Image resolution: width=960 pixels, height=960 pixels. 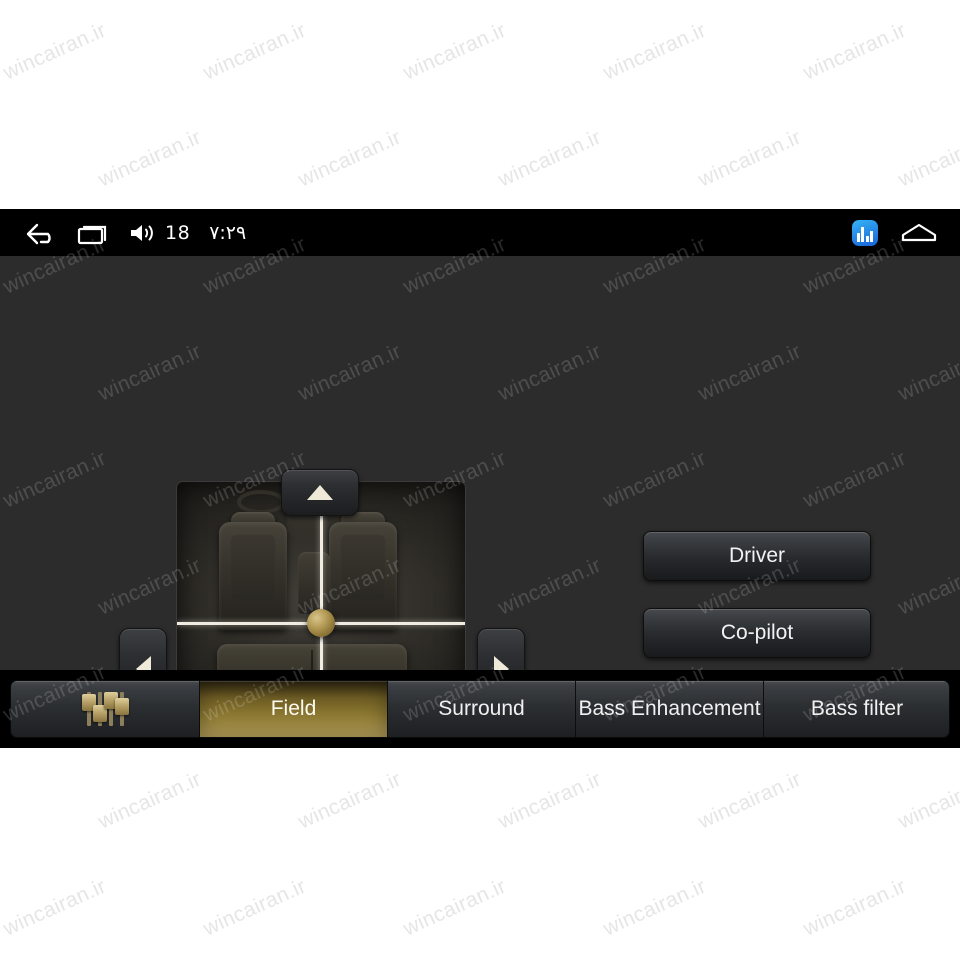 I want to click on equalizer-sliders-icon, so click(x=105, y=709).